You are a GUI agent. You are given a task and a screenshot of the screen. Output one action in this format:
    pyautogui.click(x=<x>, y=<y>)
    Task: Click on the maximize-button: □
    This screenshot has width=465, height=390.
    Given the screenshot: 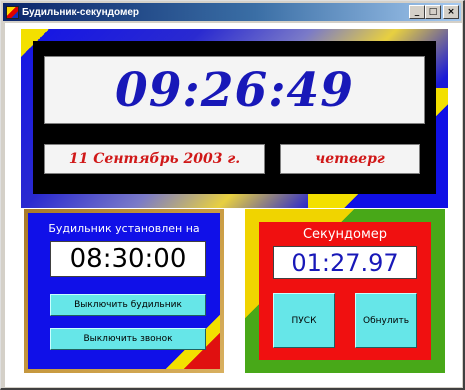 What is the action you would take?
    pyautogui.click(x=433, y=12)
    